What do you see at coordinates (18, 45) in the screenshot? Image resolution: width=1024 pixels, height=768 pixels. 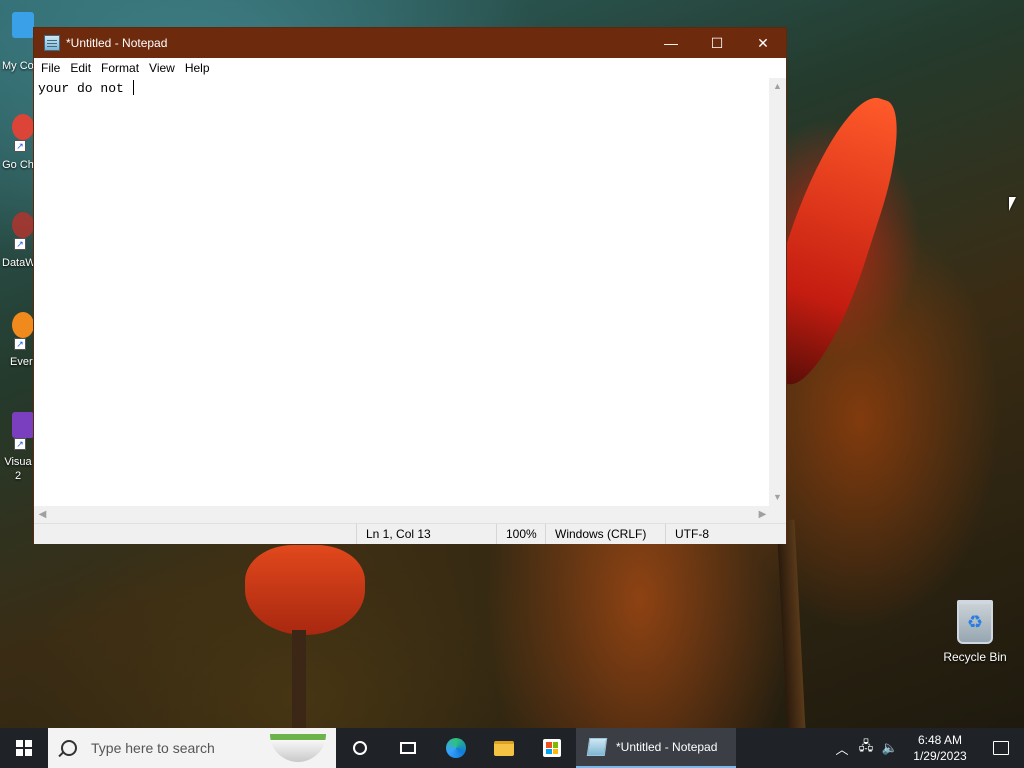 I see `desktop-icon-my-computer: My Co` at bounding box center [18, 45].